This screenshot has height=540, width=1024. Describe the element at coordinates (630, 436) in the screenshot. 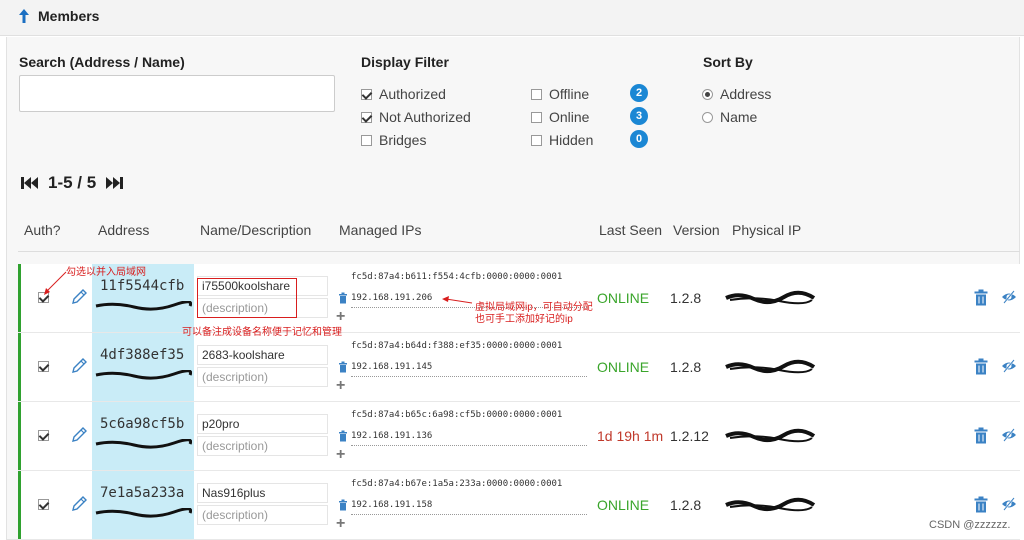

I see `last-seen-status: 1d 19h 1m` at that location.